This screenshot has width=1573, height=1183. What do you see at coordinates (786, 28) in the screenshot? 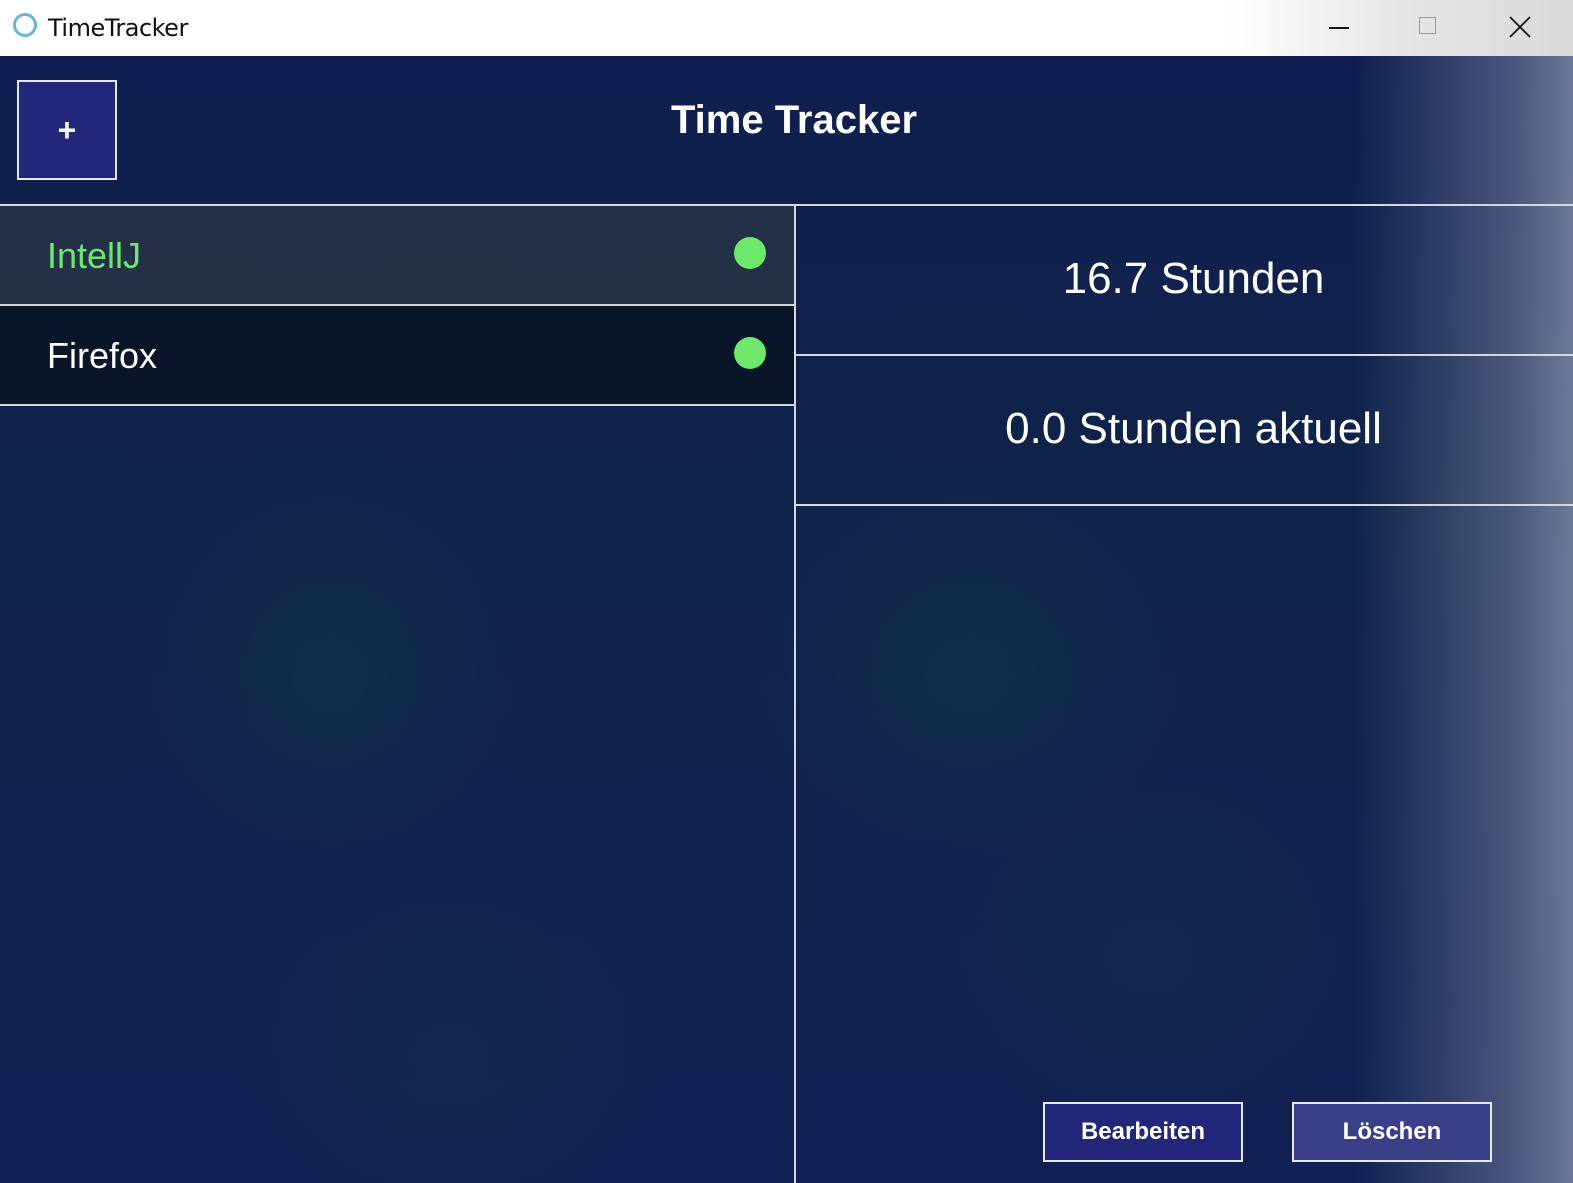
I see `title-bar: TimeTracker` at bounding box center [786, 28].